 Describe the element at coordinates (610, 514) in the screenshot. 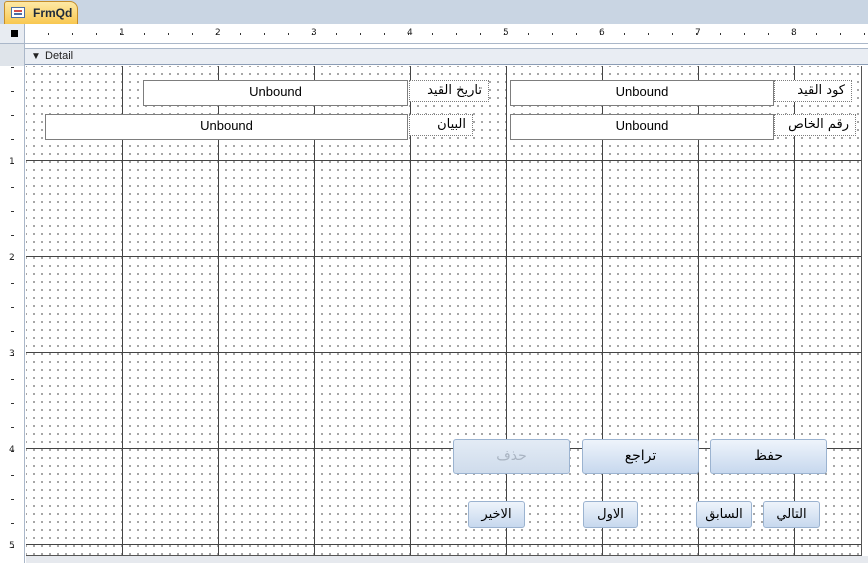

I see `first-record-button: الاول` at that location.